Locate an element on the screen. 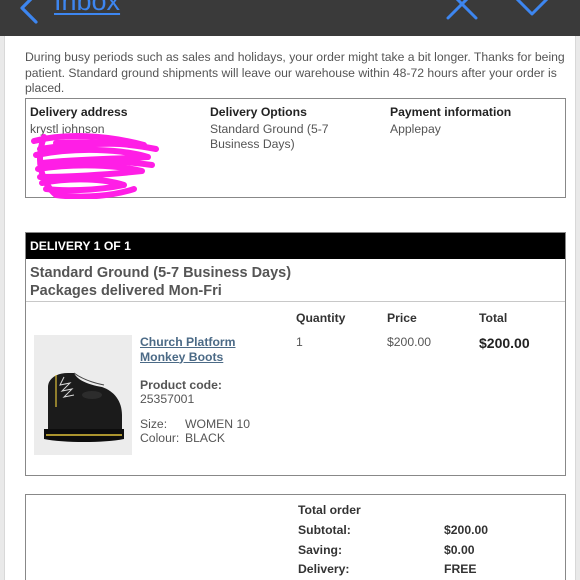 The height and width of the screenshot is (580, 580). size-value: WOMEN 10 is located at coordinates (218, 424).